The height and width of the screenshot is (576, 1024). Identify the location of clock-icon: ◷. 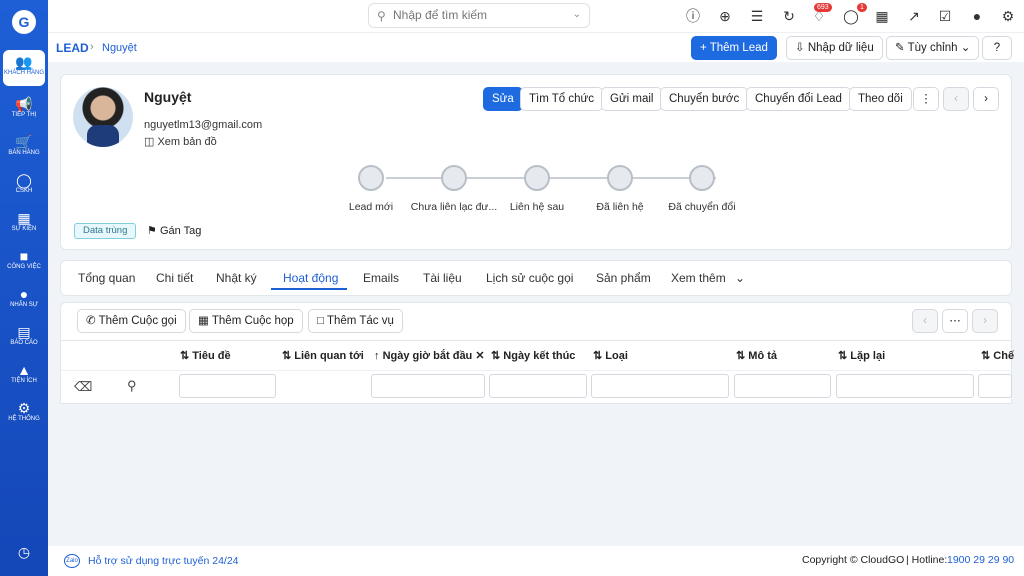
(24, 552).